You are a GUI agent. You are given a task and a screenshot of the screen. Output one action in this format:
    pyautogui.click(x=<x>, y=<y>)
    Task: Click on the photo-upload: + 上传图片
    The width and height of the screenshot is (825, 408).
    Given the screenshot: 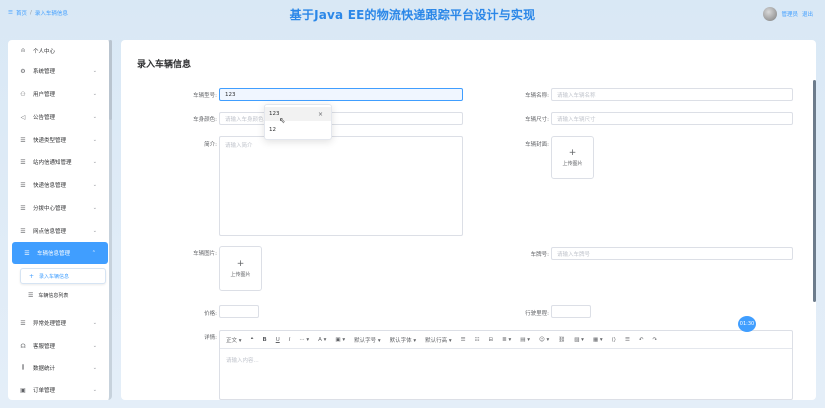 What is the action you would take?
    pyautogui.click(x=240, y=268)
    